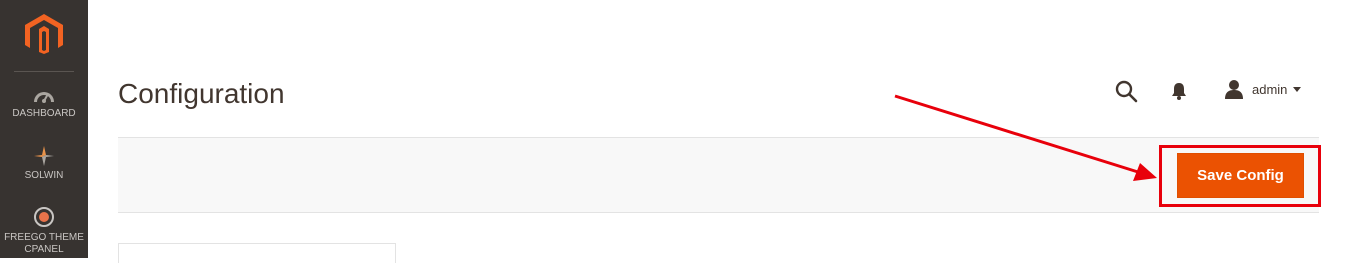  I want to click on chevron-down-icon, so click(1297, 89).